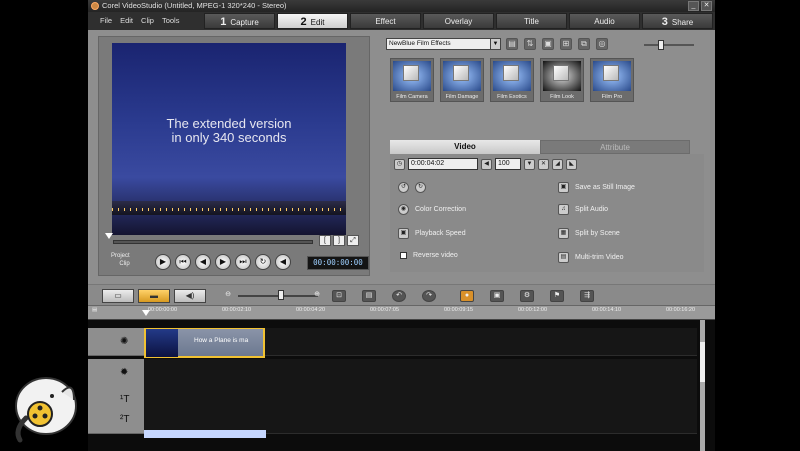 The height and width of the screenshot is (451, 800). What do you see at coordinates (583, 209) in the screenshot?
I see `split-audio-option: ♫ Split Audio` at bounding box center [583, 209].